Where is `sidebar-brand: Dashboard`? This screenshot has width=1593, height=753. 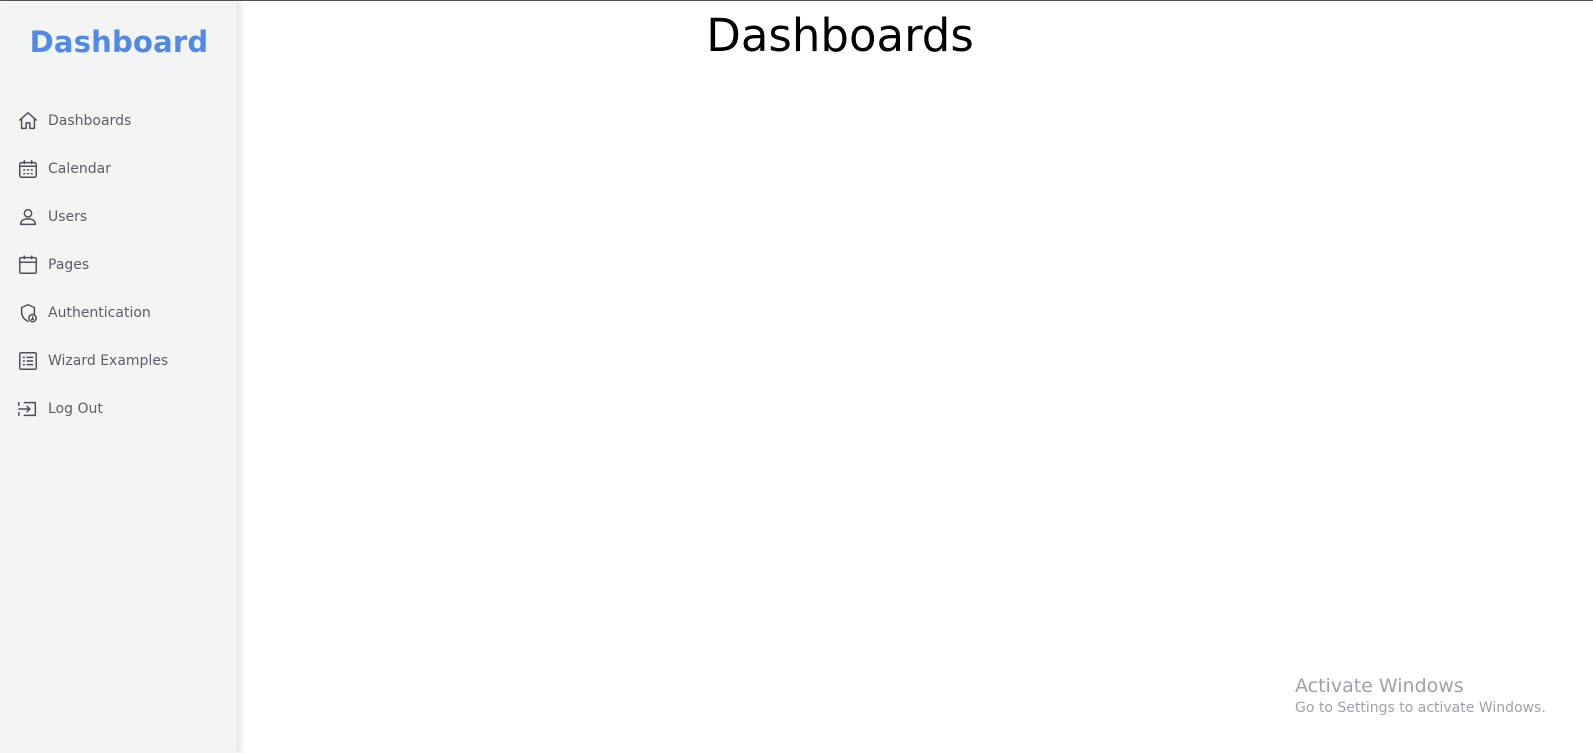 sidebar-brand: Dashboard is located at coordinates (119, 42).